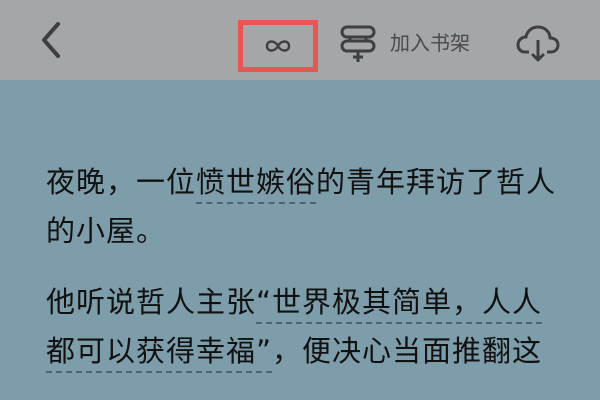 The width and height of the screenshot is (600, 400). Describe the element at coordinates (358, 43) in the screenshot. I see `add-to-bookshelf-icon` at that location.